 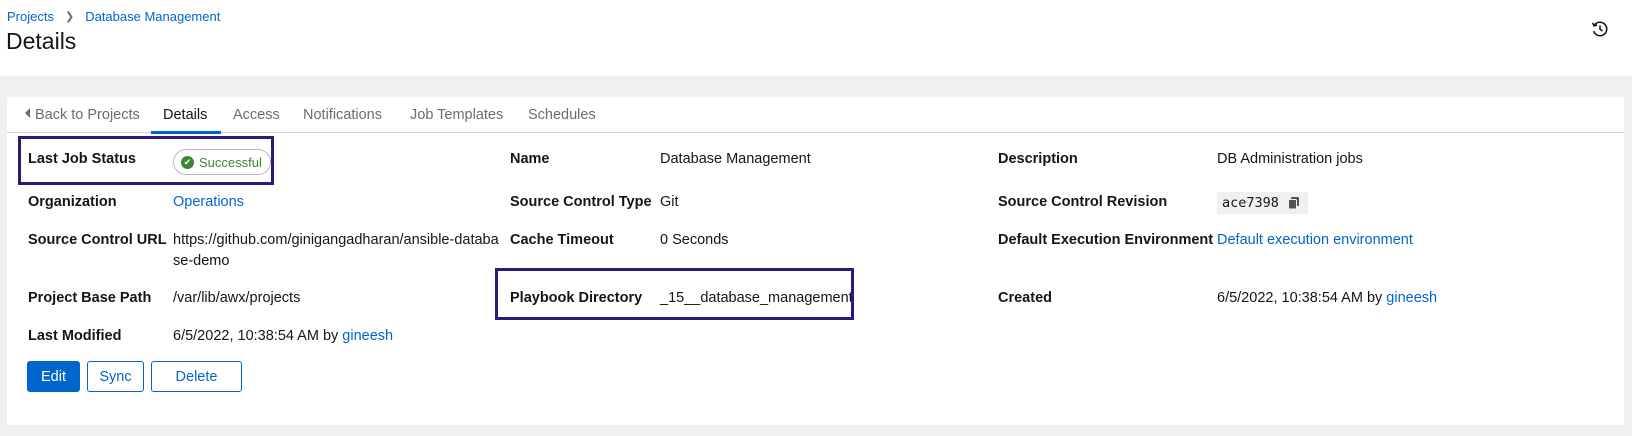 What do you see at coordinates (367, 336) in the screenshot?
I see `last-modified-user-link: gineesh` at bounding box center [367, 336].